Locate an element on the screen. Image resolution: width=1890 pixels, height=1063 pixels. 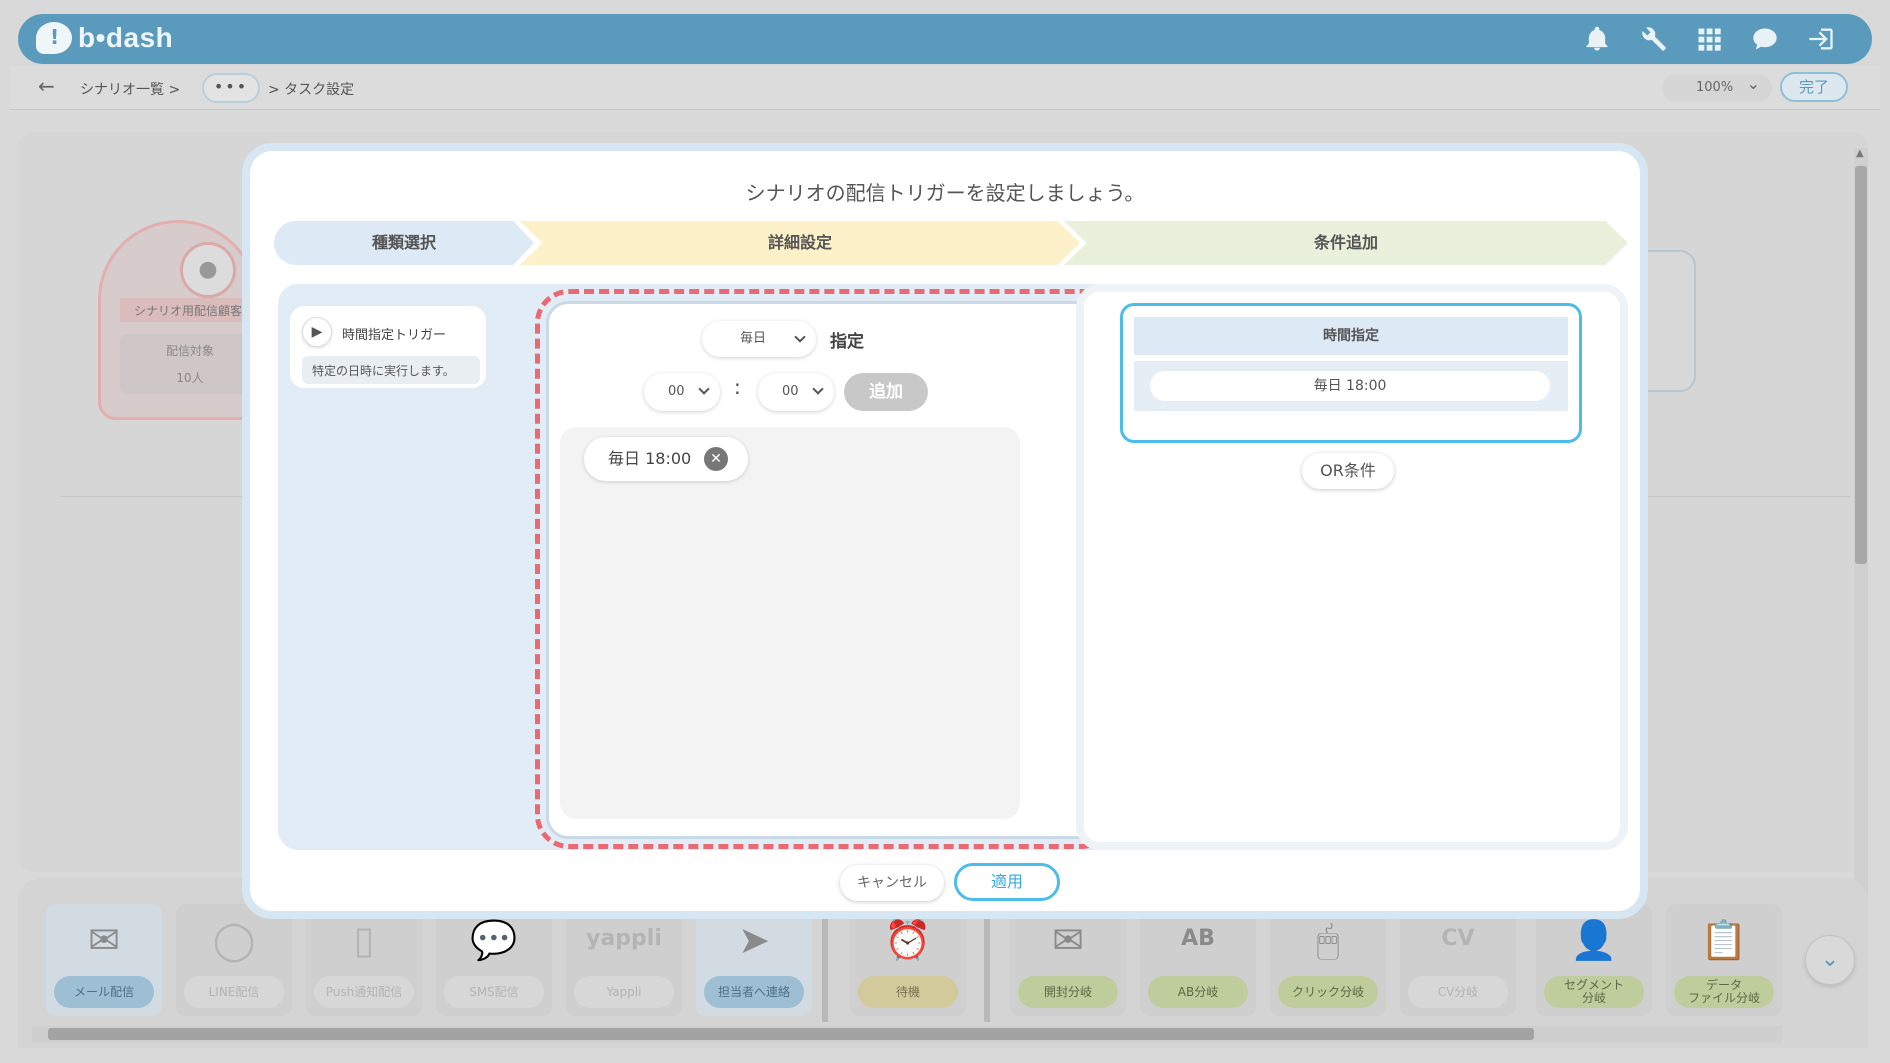
wrench-icon is located at coordinates (1653, 39).